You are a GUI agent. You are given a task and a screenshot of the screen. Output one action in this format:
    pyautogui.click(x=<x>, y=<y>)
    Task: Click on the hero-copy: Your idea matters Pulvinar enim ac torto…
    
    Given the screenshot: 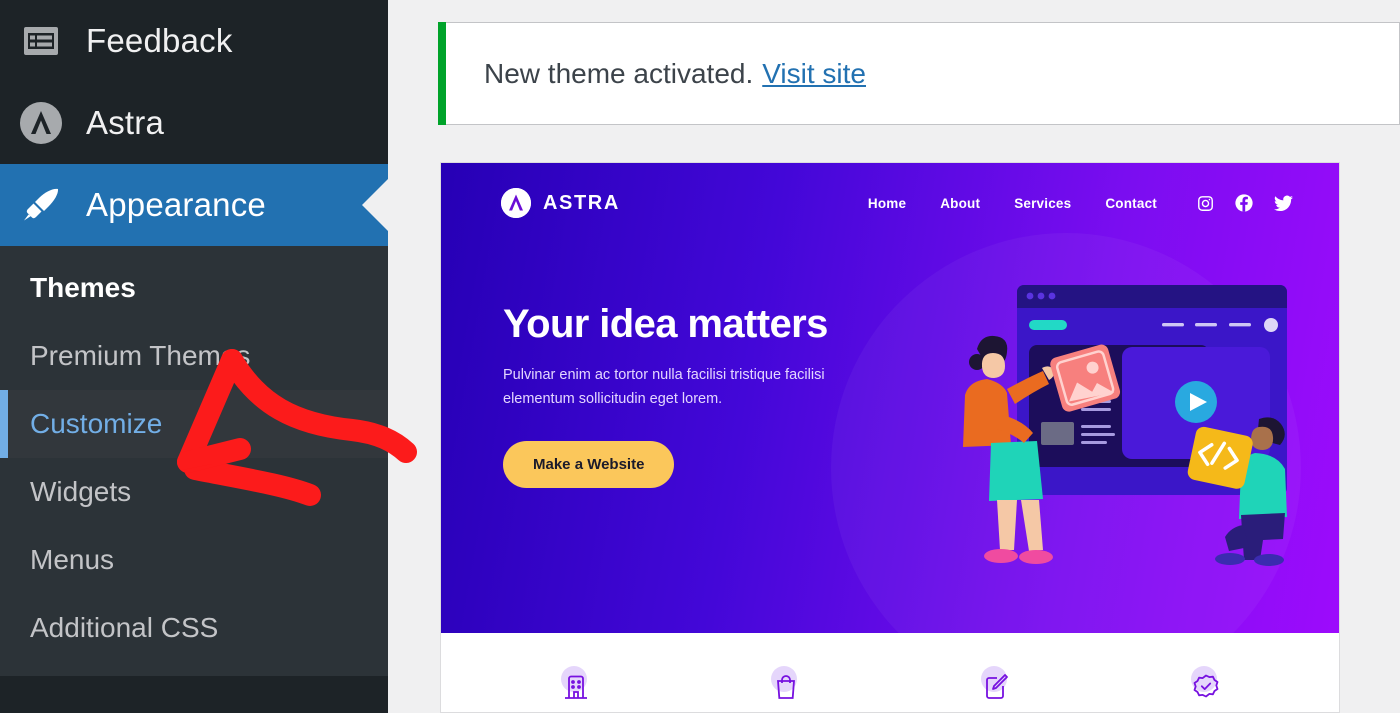 What is the action you would take?
    pyautogui.click(x=703, y=395)
    